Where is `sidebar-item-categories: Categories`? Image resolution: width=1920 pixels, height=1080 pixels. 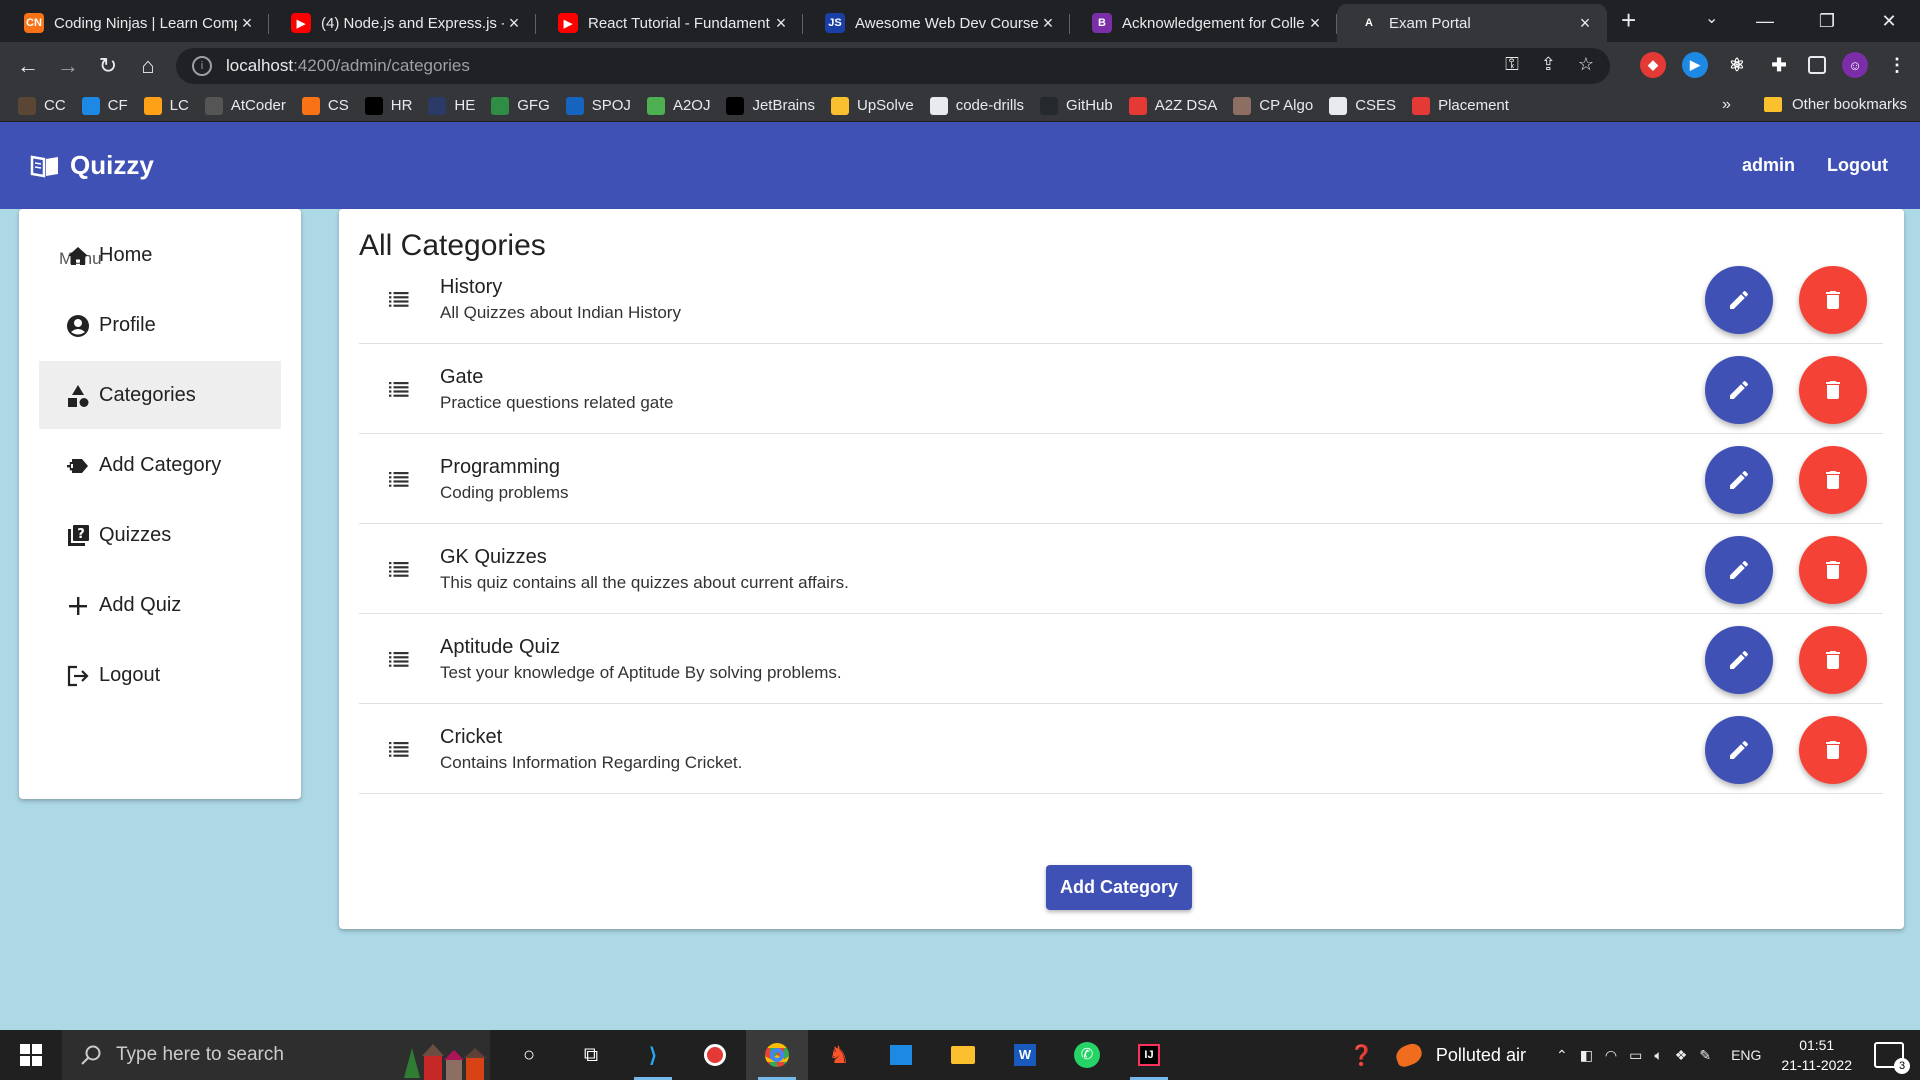 sidebar-item-categories: Categories is located at coordinates (160, 395).